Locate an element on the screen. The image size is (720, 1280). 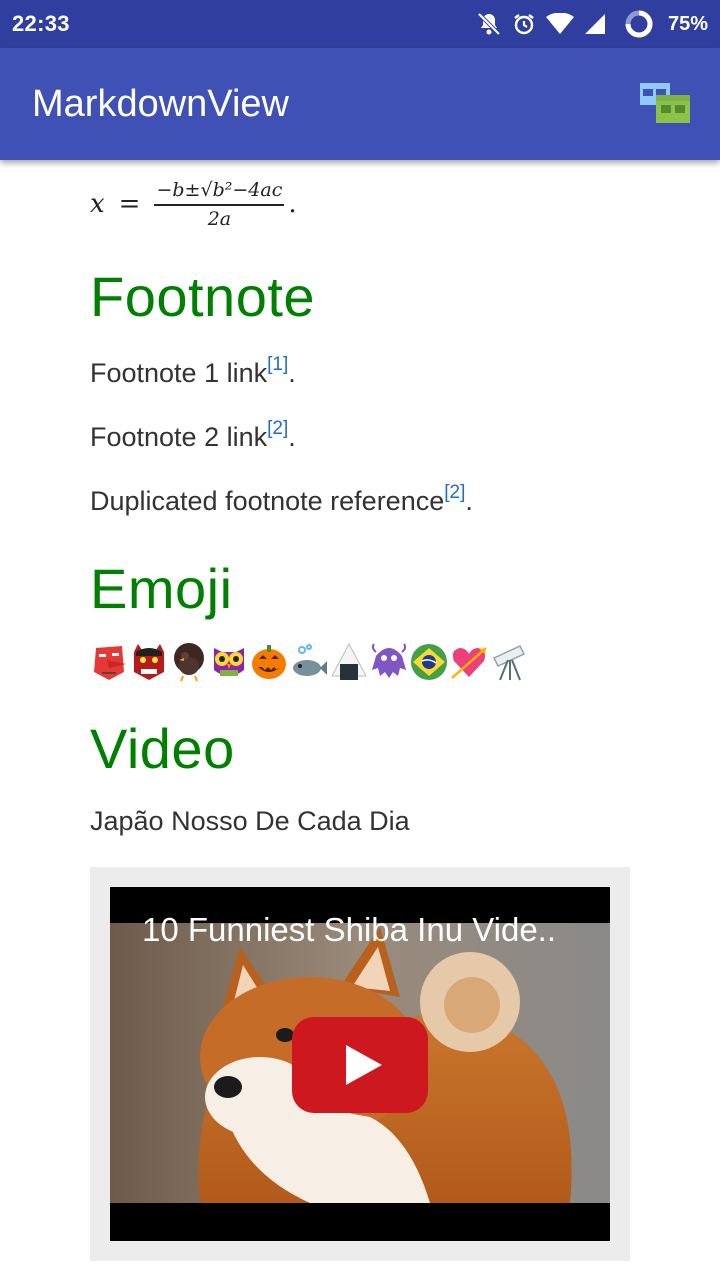
footnote-line-text: Duplicated footnote reference is located at coordinates (267, 501).